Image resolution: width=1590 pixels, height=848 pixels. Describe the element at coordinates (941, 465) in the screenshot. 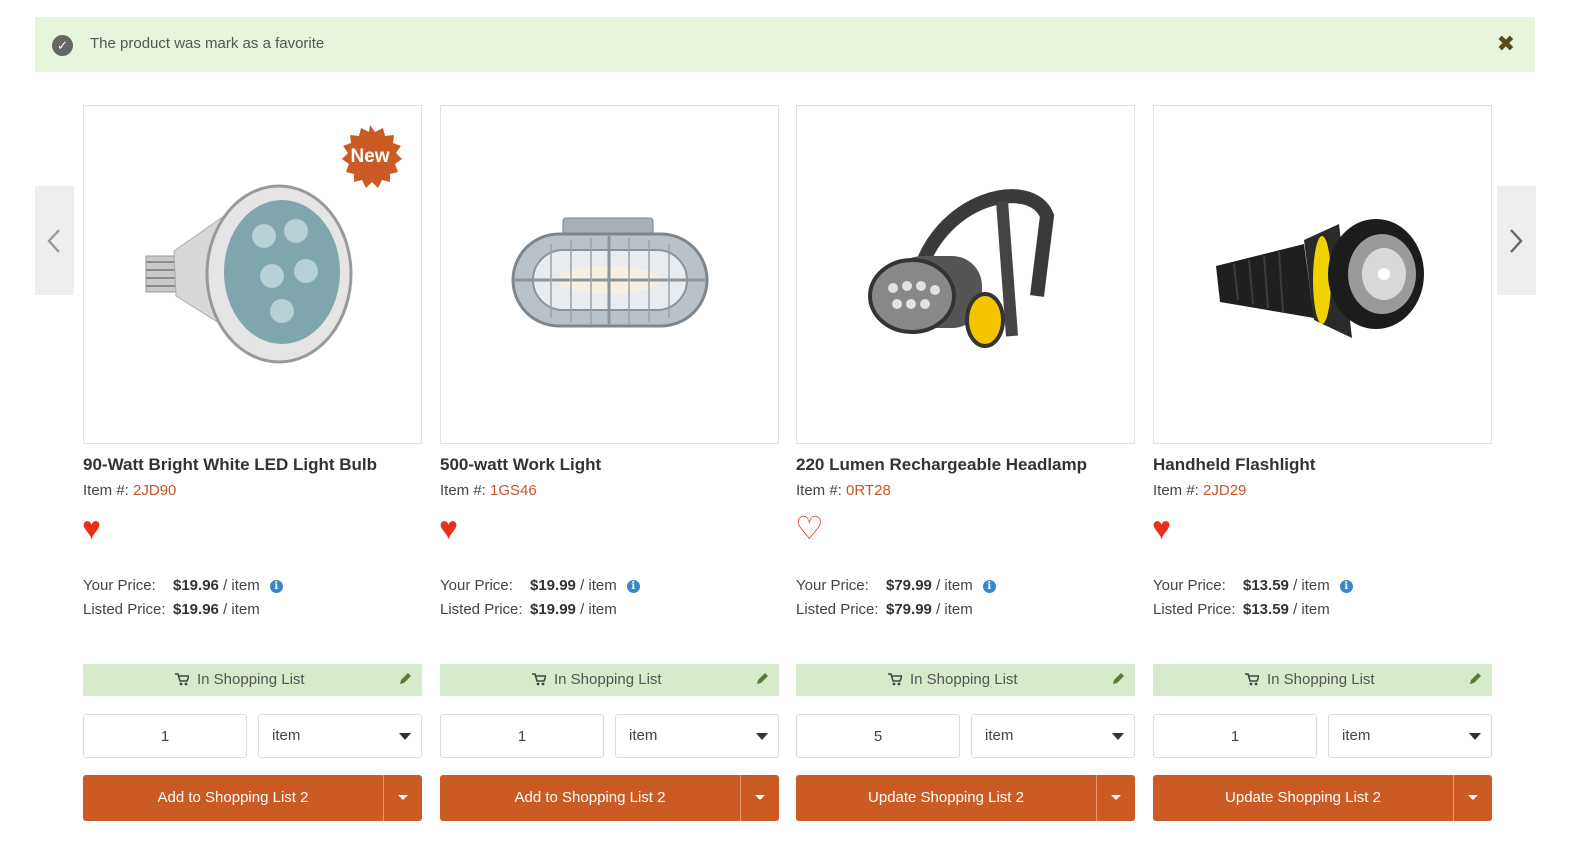

I see `product-title: 220 Lumen Rechargeable Headlamp` at that location.